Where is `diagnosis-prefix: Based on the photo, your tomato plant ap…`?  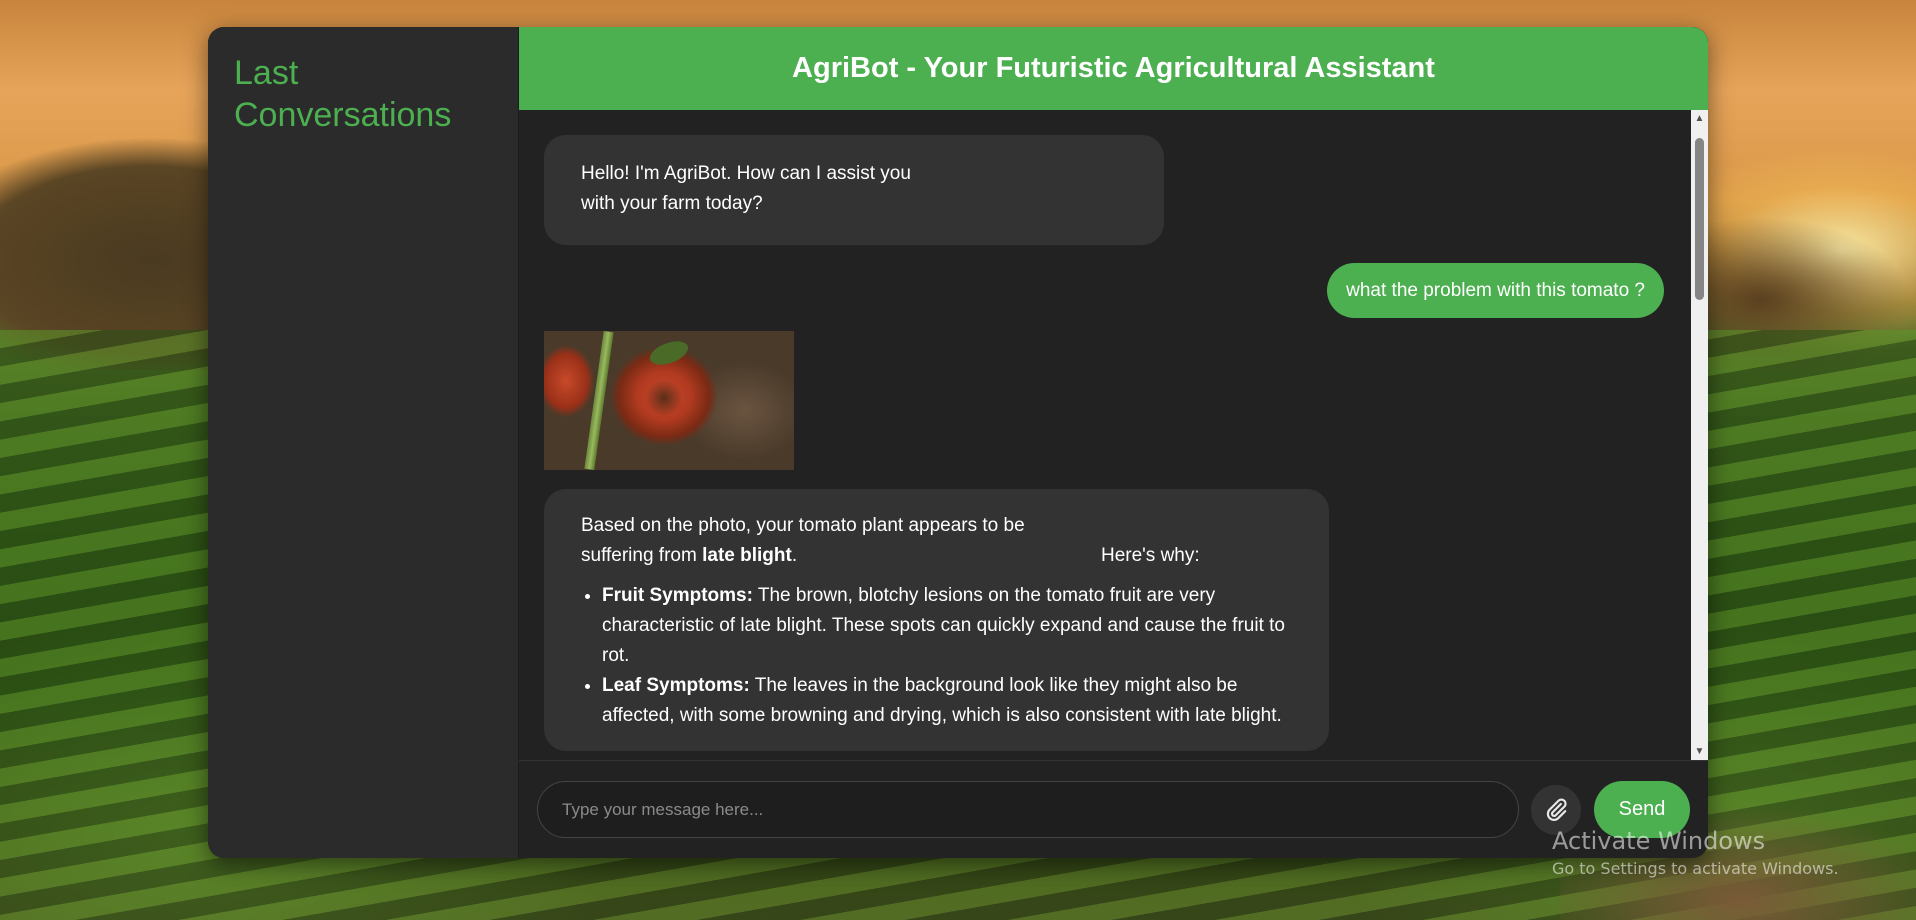
diagnosis-prefix: Based on the photo, your tomato plant ap… is located at coordinates (803, 540).